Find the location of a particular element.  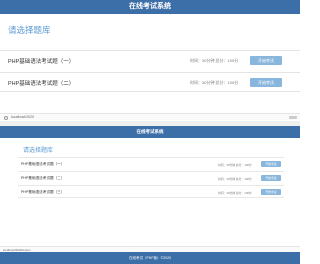

top-navbar: 在线考试系统 is located at coordinates (150, 7).